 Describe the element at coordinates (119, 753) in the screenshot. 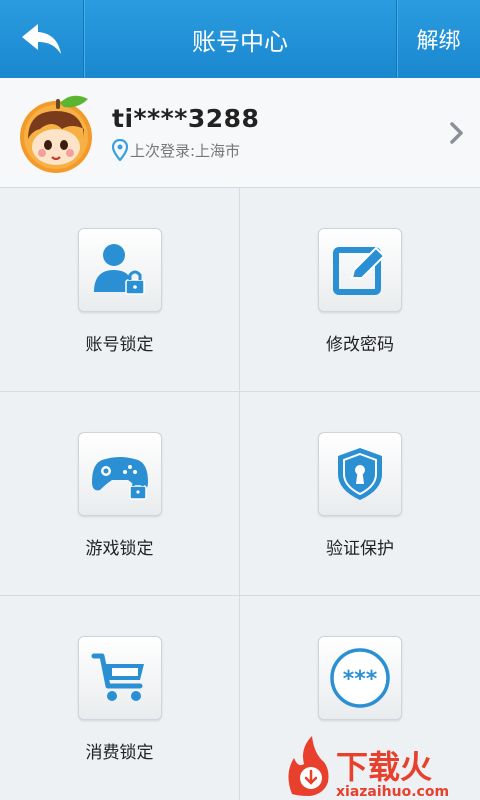

I see `spending-lock-label: 消费锁定` at that location.